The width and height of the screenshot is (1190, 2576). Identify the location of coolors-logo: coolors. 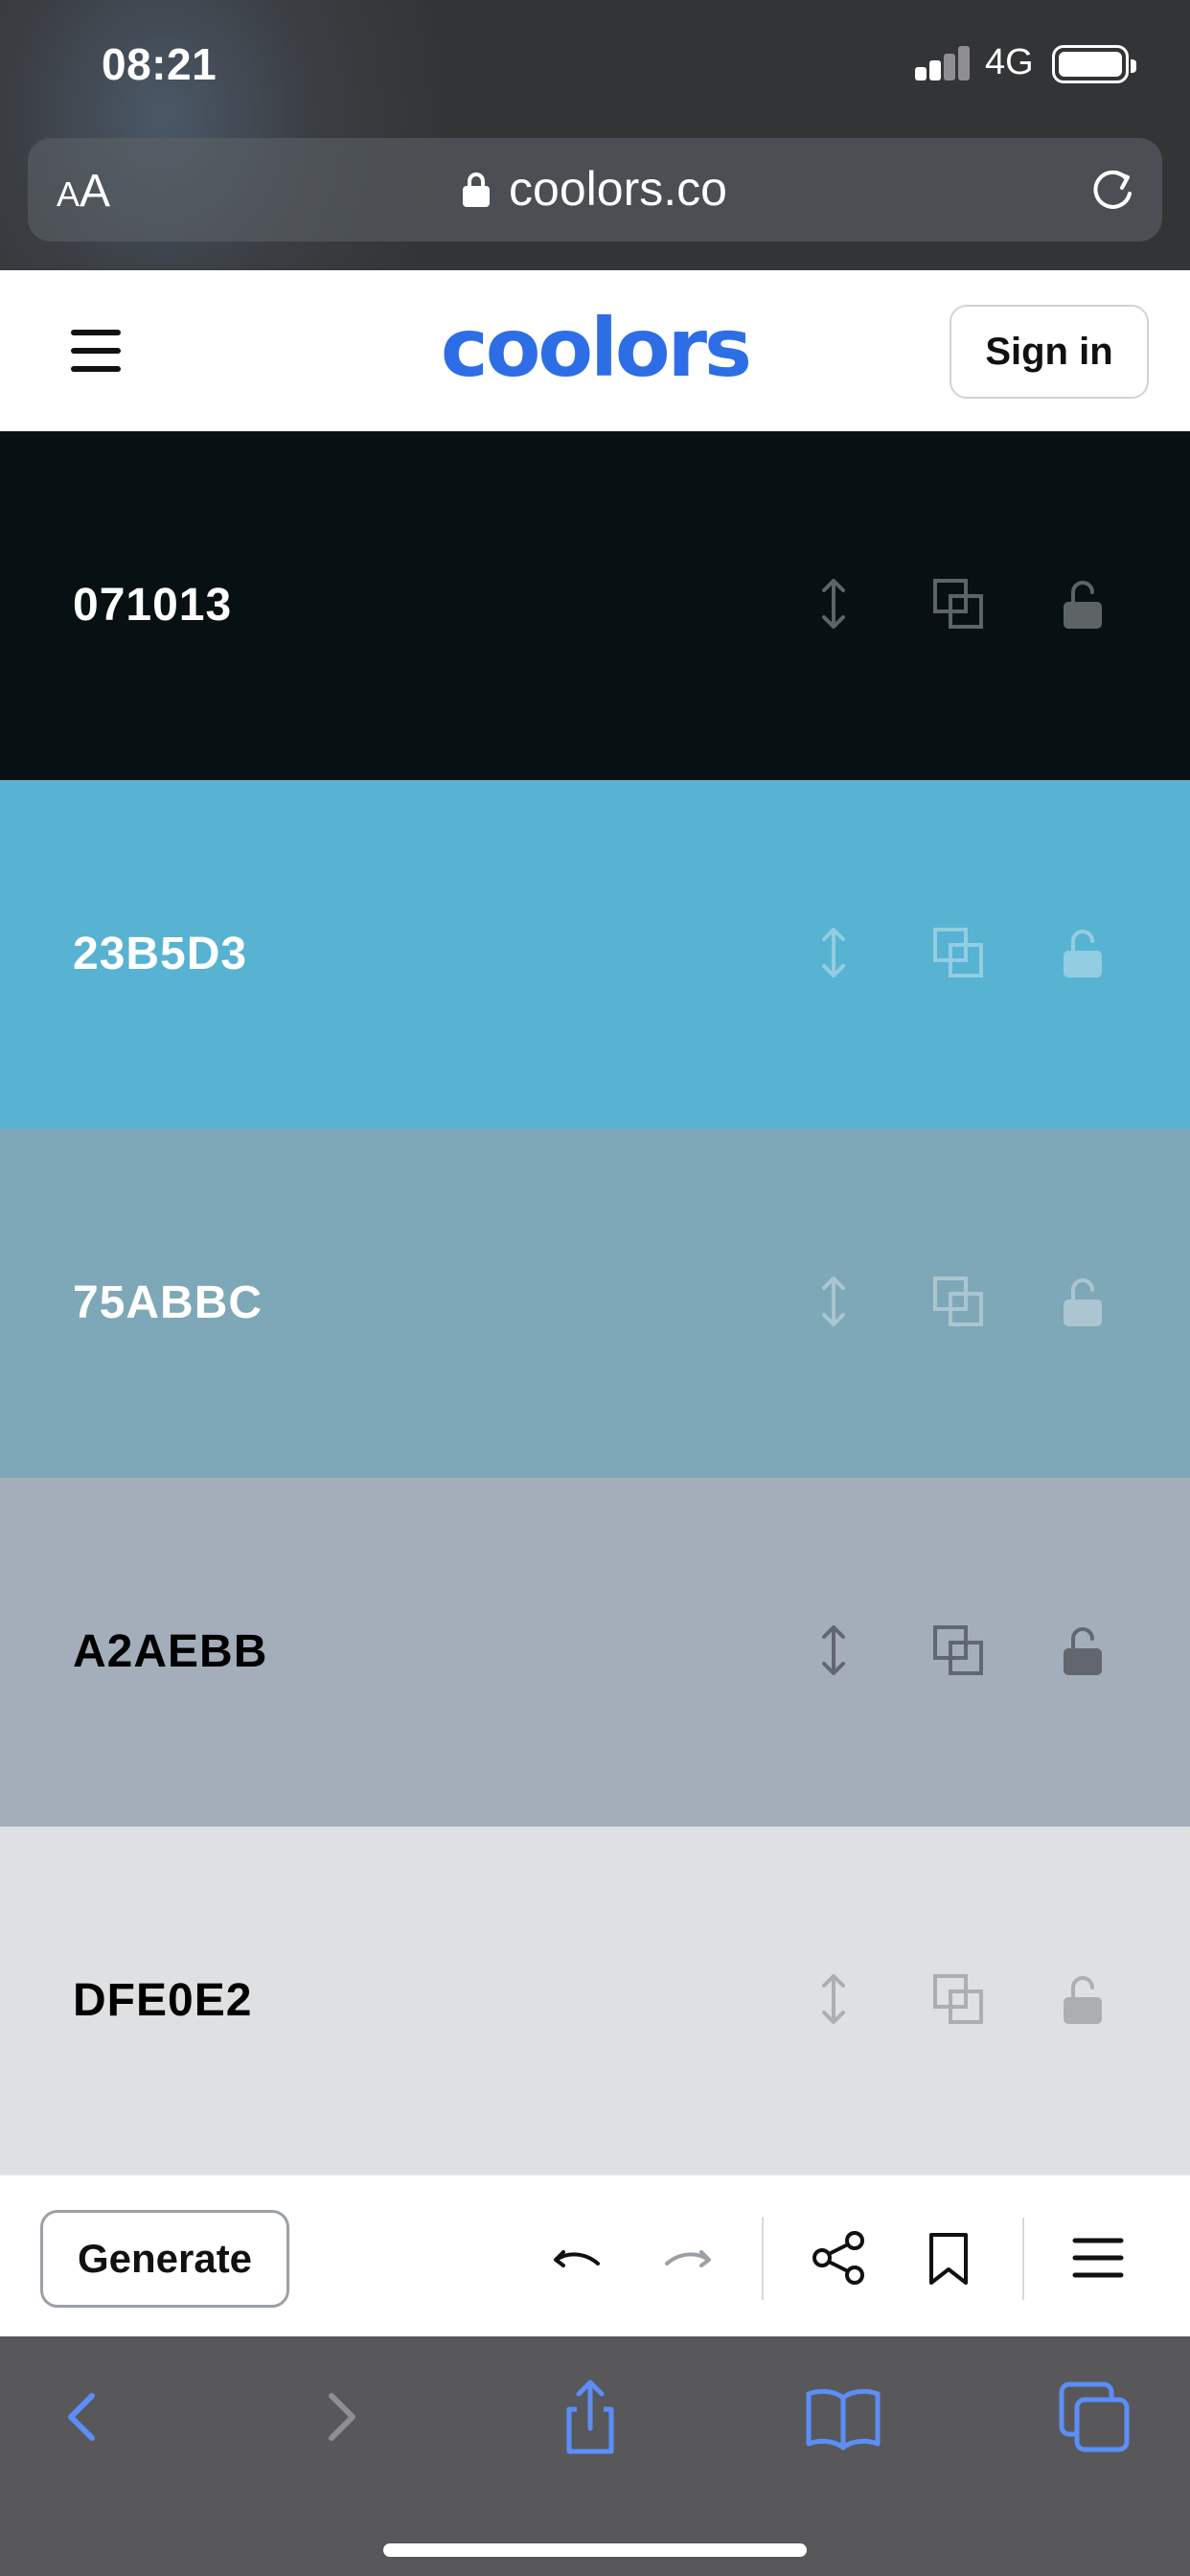
(595, 350).